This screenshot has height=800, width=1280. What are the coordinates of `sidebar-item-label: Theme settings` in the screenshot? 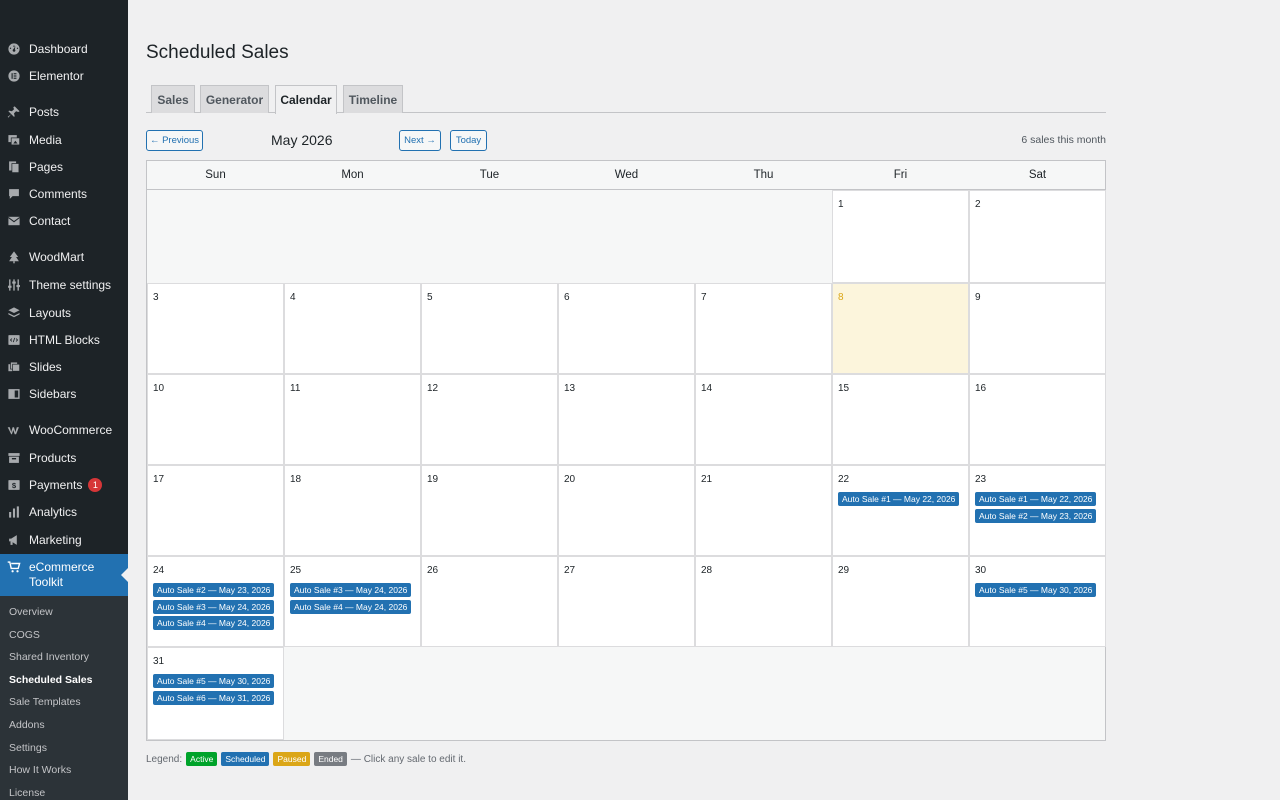 It's located at (70, 285).